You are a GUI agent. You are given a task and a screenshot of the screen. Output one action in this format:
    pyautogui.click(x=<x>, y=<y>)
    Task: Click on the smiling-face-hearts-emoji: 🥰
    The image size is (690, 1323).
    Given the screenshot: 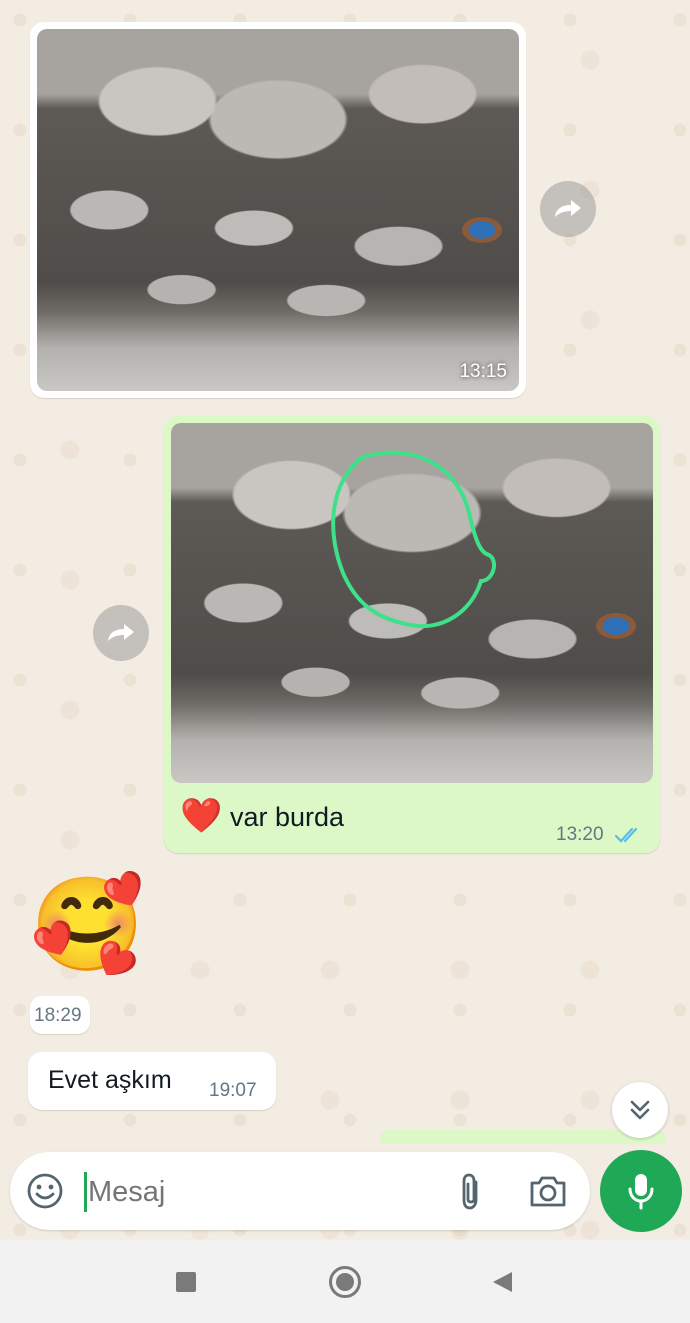 What is the action you would take?
    pyautogui.click(x=87, y=925)
    